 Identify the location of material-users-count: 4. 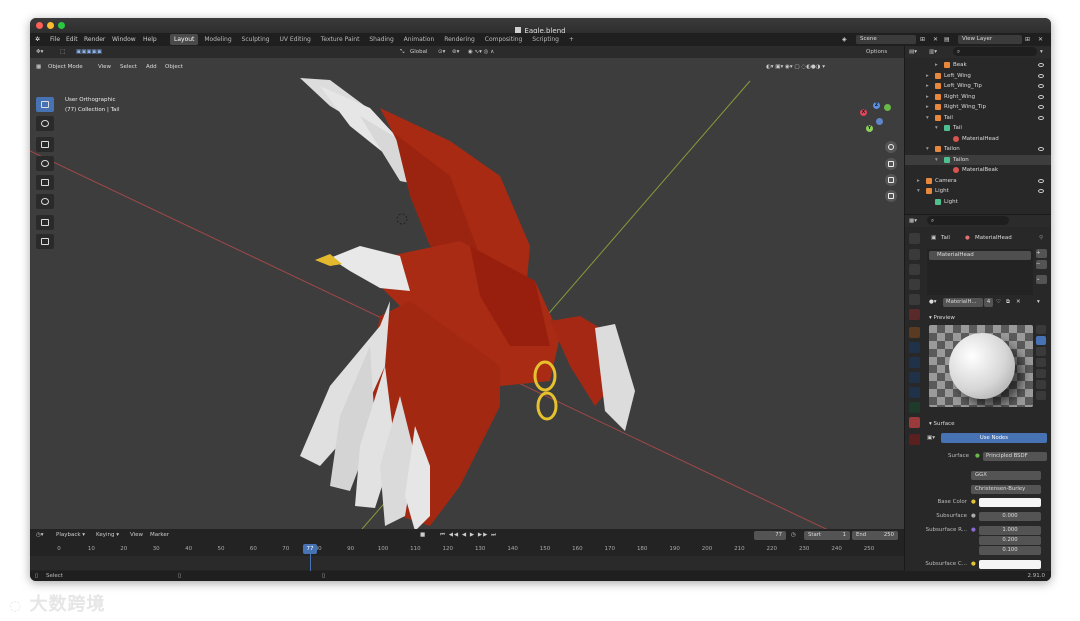
(988, 302).